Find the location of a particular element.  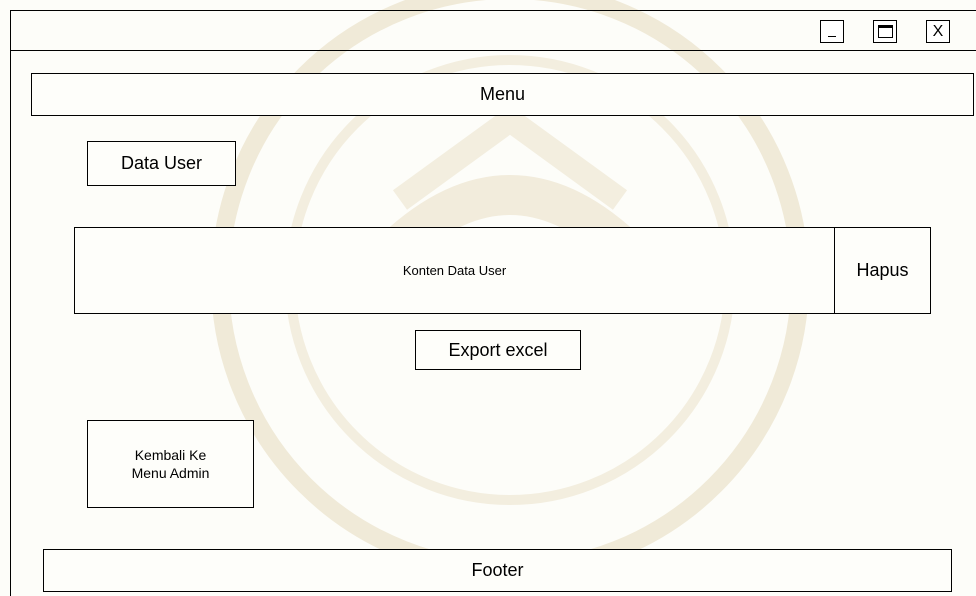

export-label: Export excel is located at coordinates (498, 349).